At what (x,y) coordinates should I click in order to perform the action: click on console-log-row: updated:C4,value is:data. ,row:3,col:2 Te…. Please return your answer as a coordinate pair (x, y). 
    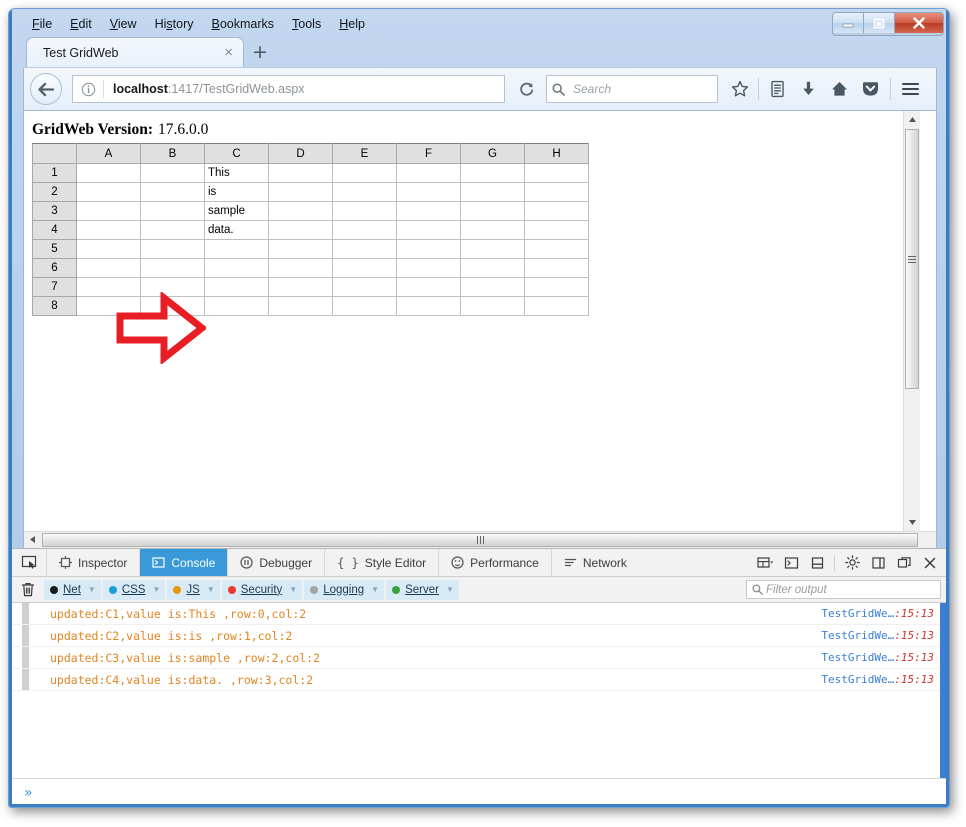
    Looking at the image, I should click on (480, 680).